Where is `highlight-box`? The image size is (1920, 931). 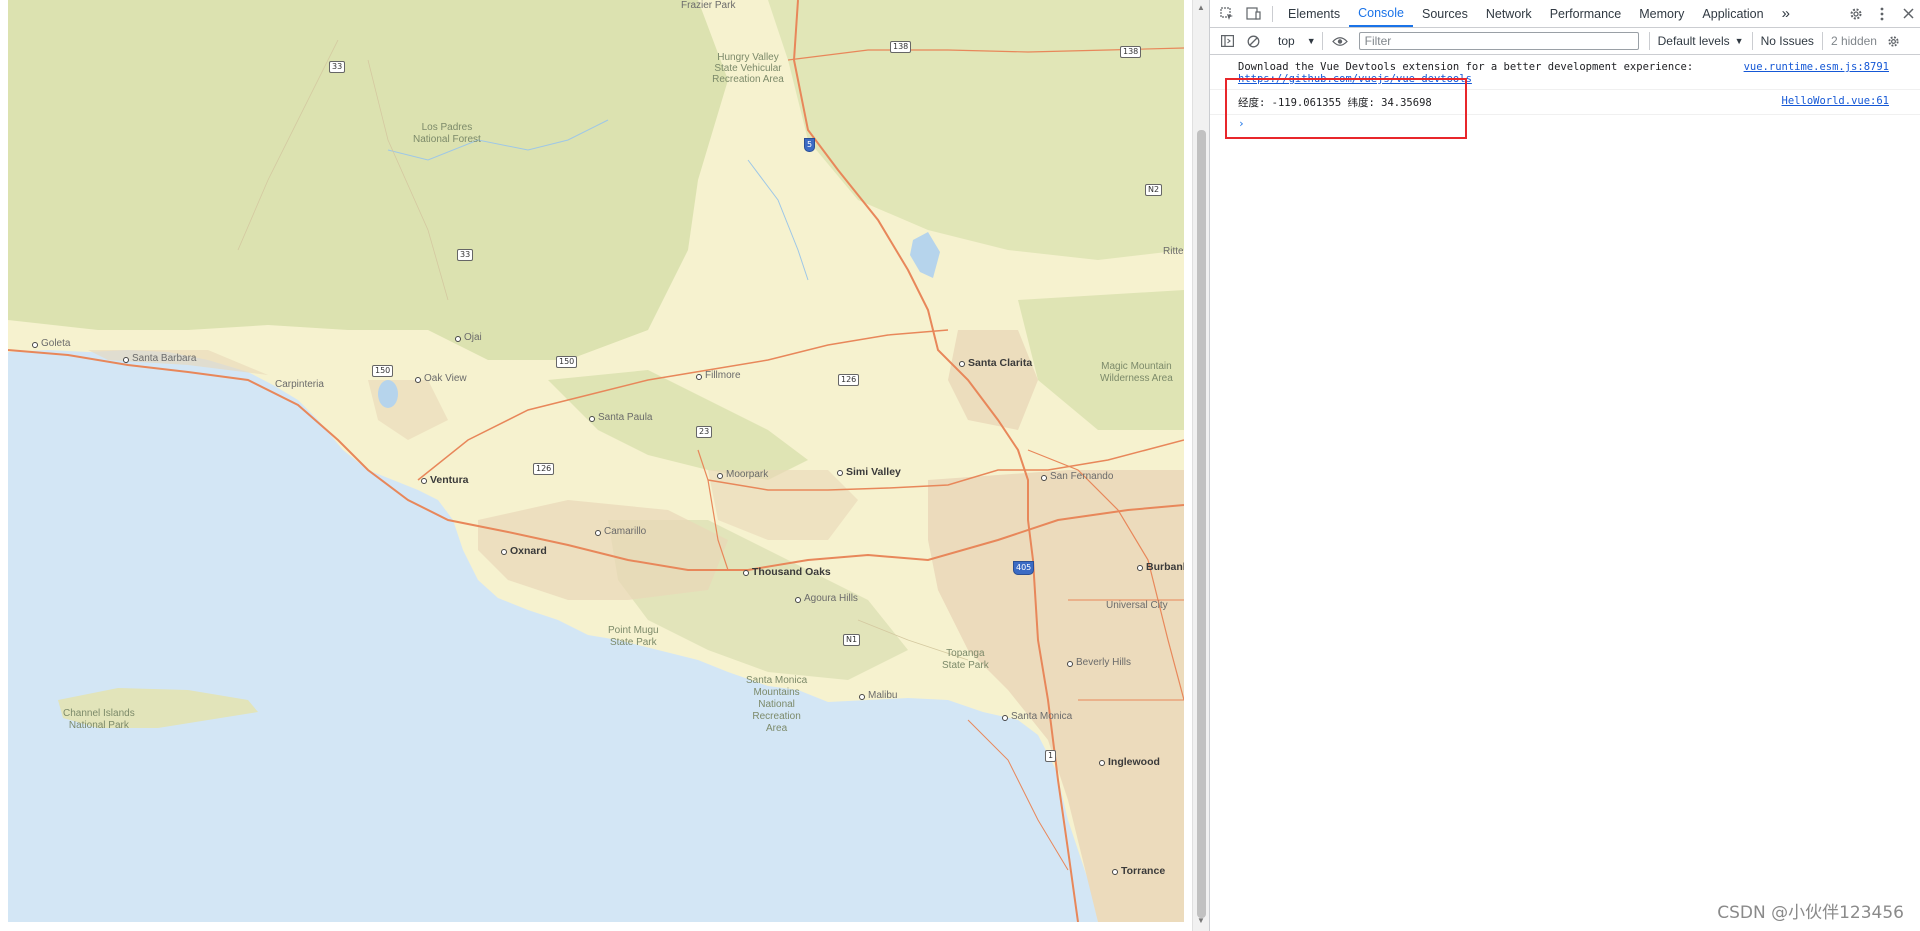
highlight-box is located at coordinates (1346, 108).